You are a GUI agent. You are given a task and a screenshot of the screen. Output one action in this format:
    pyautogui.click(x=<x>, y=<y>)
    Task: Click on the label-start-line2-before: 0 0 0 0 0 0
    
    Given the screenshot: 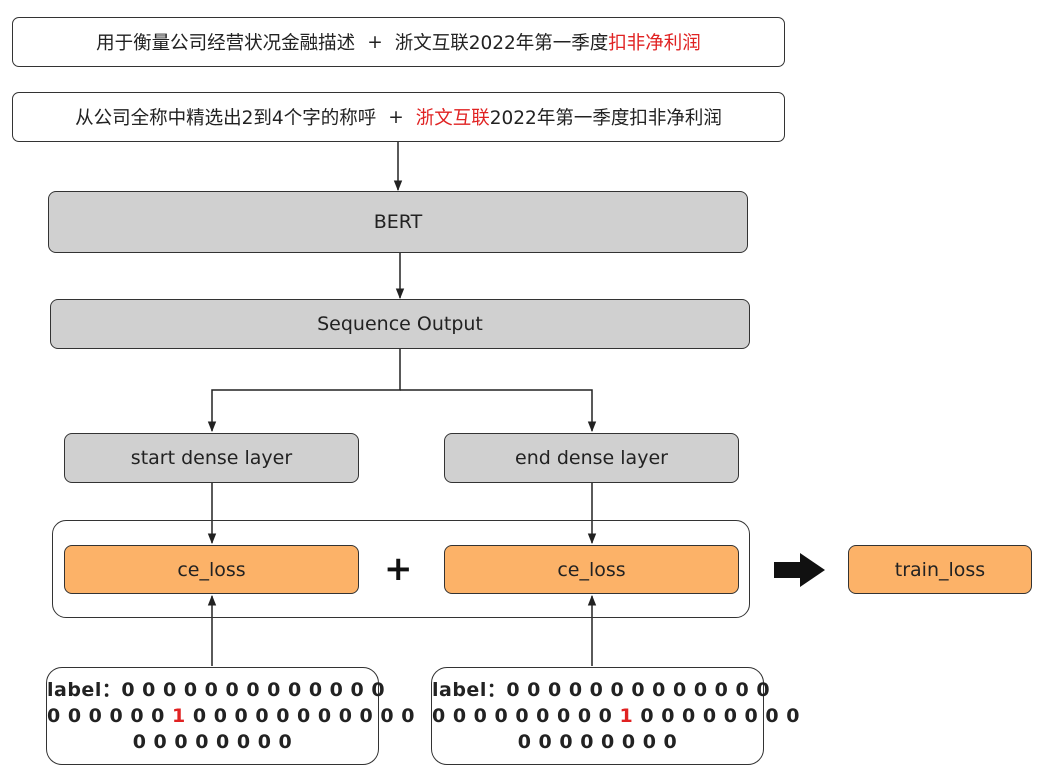 What is the action you would take?
    pyautogui.click(x=110, y=716)
    